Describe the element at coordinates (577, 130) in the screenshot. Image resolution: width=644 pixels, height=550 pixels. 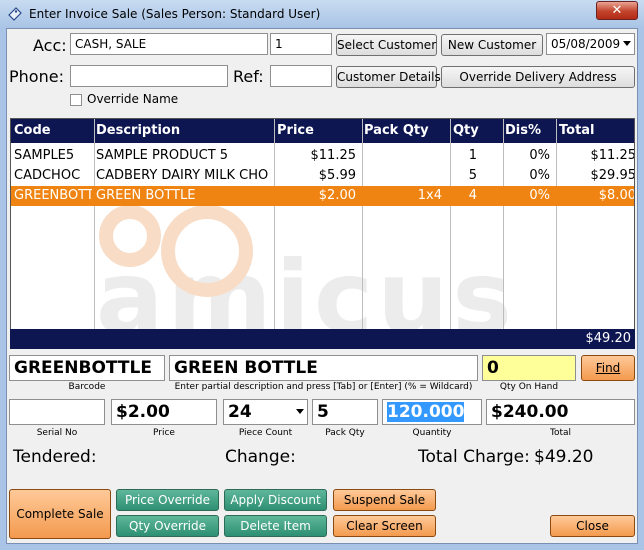
I see `col-total: Total` at that location.